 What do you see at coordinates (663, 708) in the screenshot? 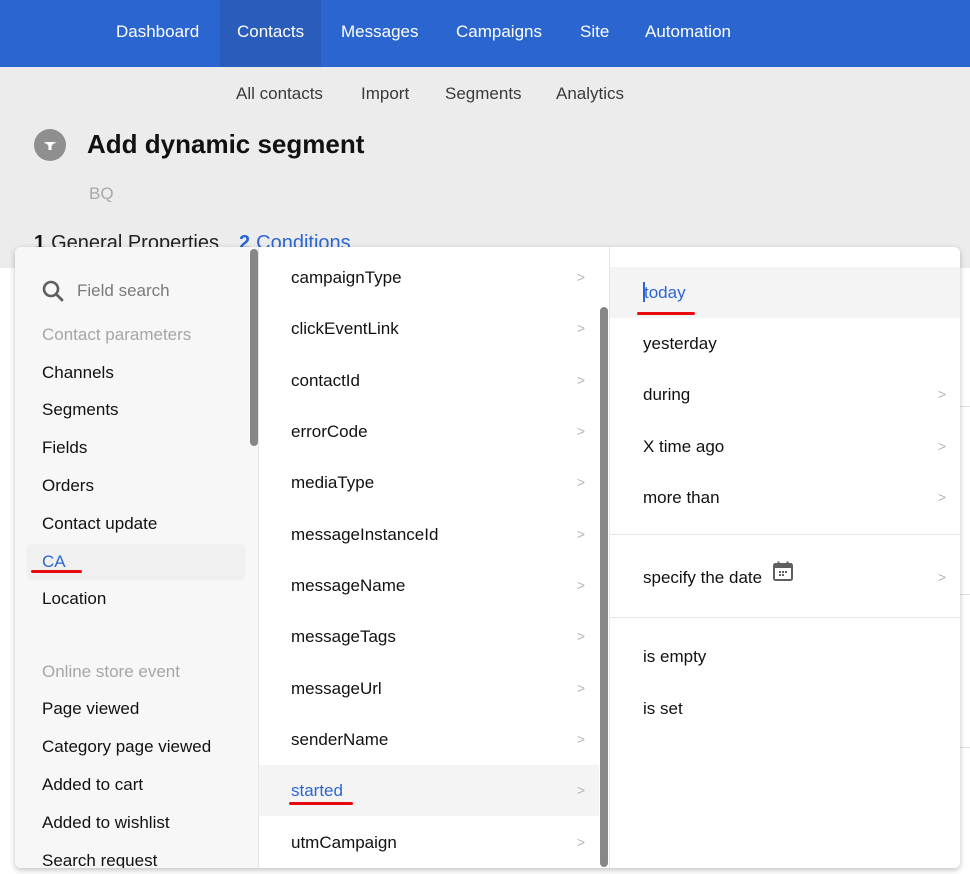
I see `operator-label: is set` at bounding box center [663, 708].